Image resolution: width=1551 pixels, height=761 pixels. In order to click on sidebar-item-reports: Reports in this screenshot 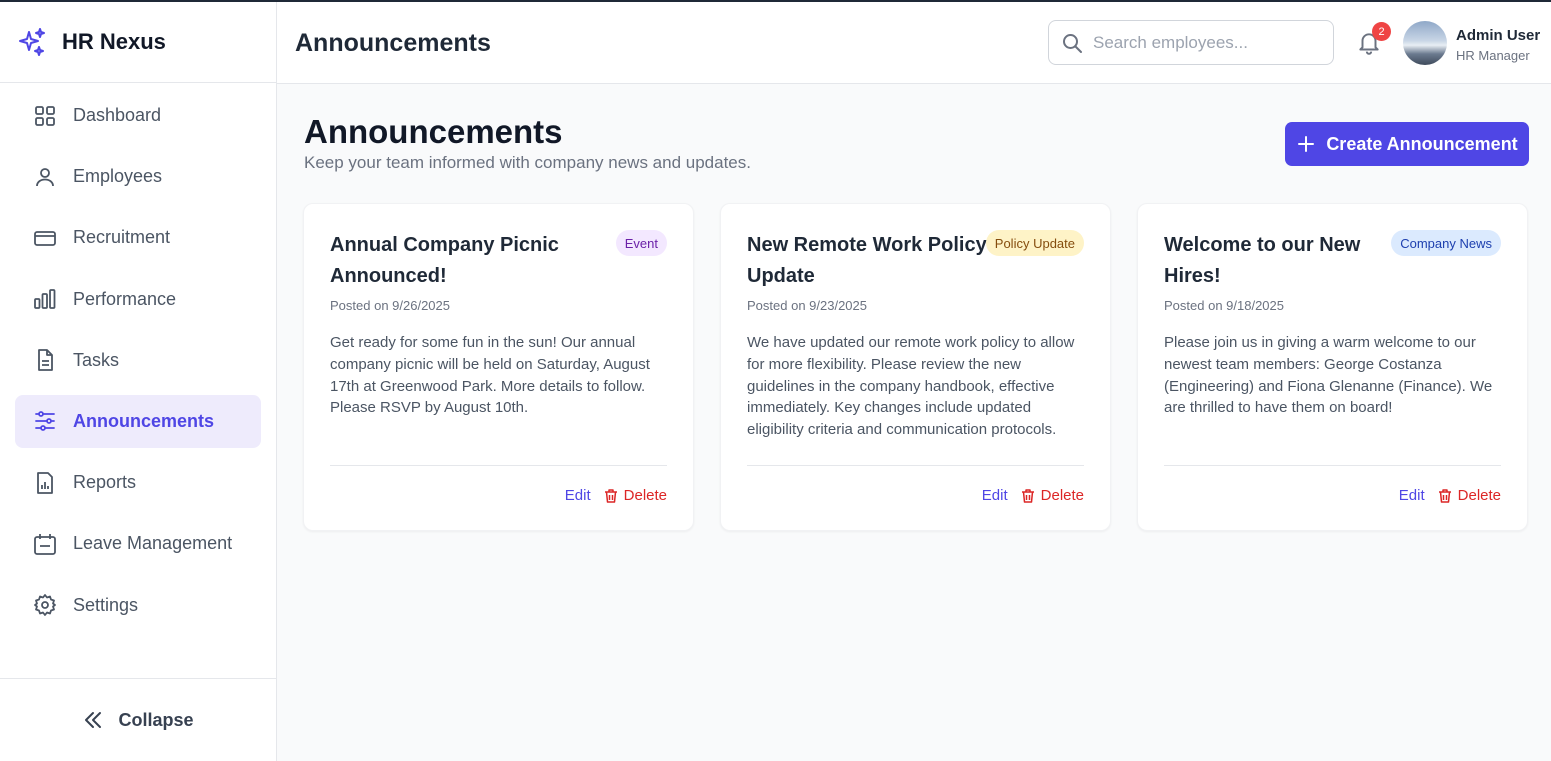, I will do `click(138, 482)`.